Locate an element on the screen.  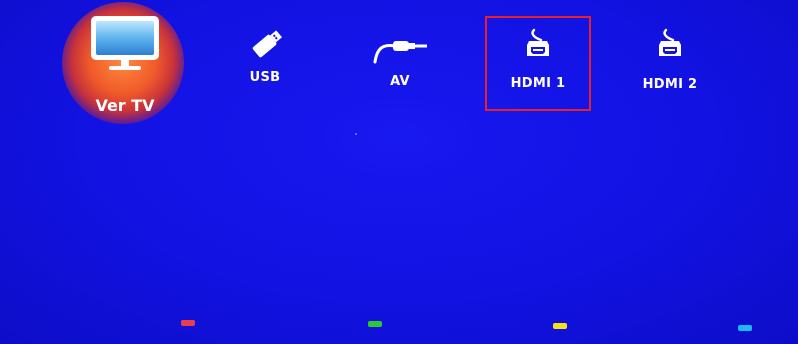
green-key-indicator is located at coordinates (375, 324).